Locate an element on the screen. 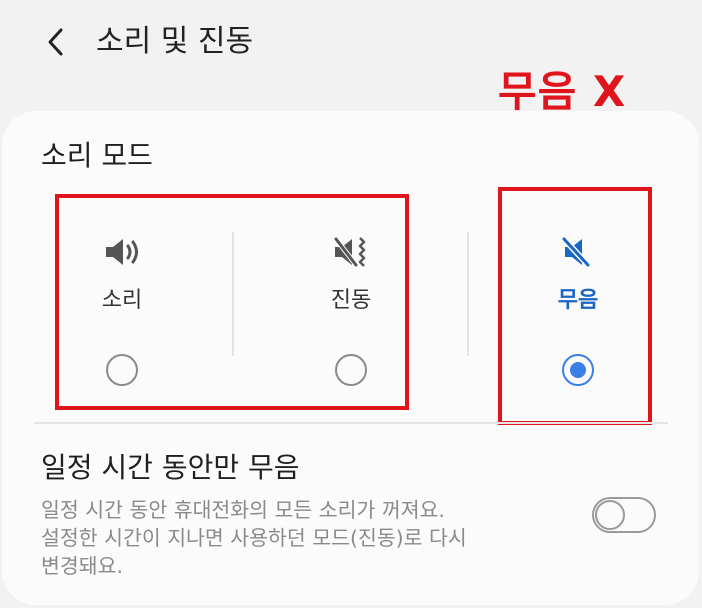  divider is located at coordinates (468, 294).